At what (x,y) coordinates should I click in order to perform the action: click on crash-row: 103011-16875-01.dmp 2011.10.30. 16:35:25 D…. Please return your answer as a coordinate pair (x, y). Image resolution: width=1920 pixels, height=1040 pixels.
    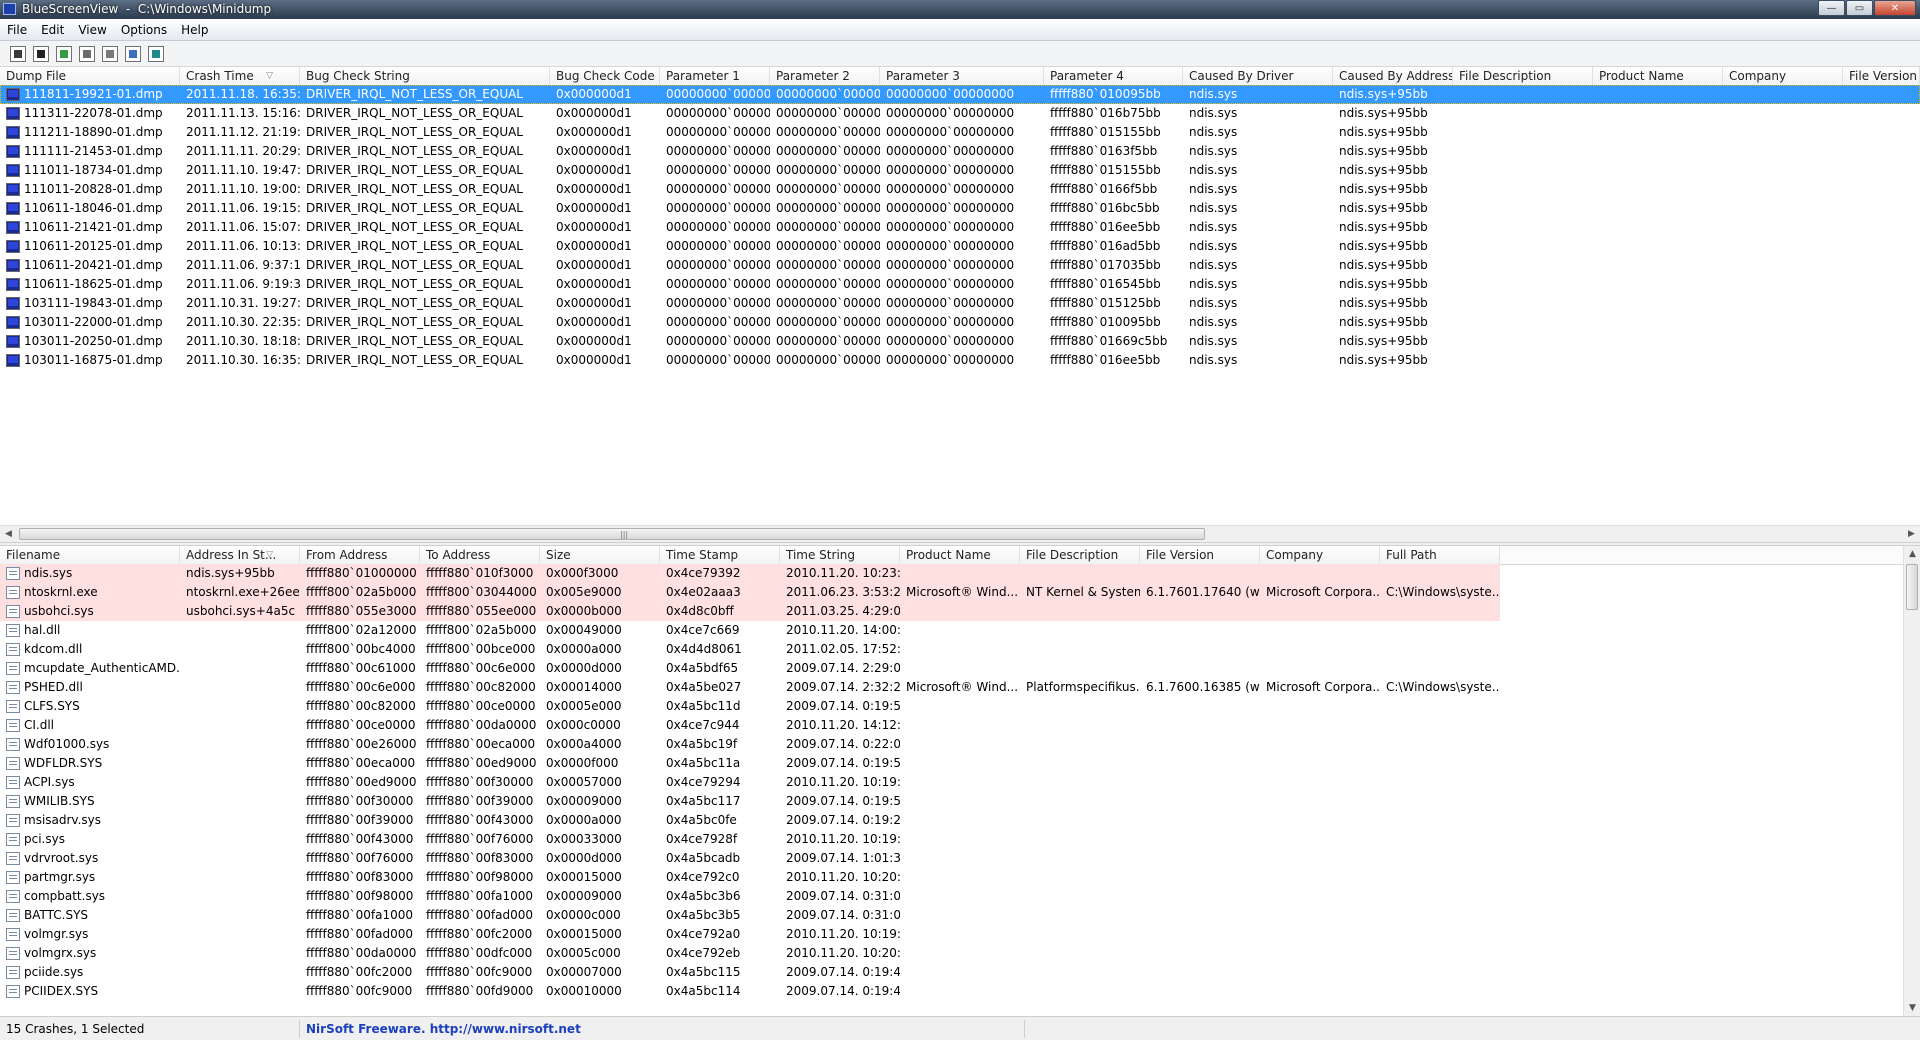
    Looking at the image, I should click on (960, 360).